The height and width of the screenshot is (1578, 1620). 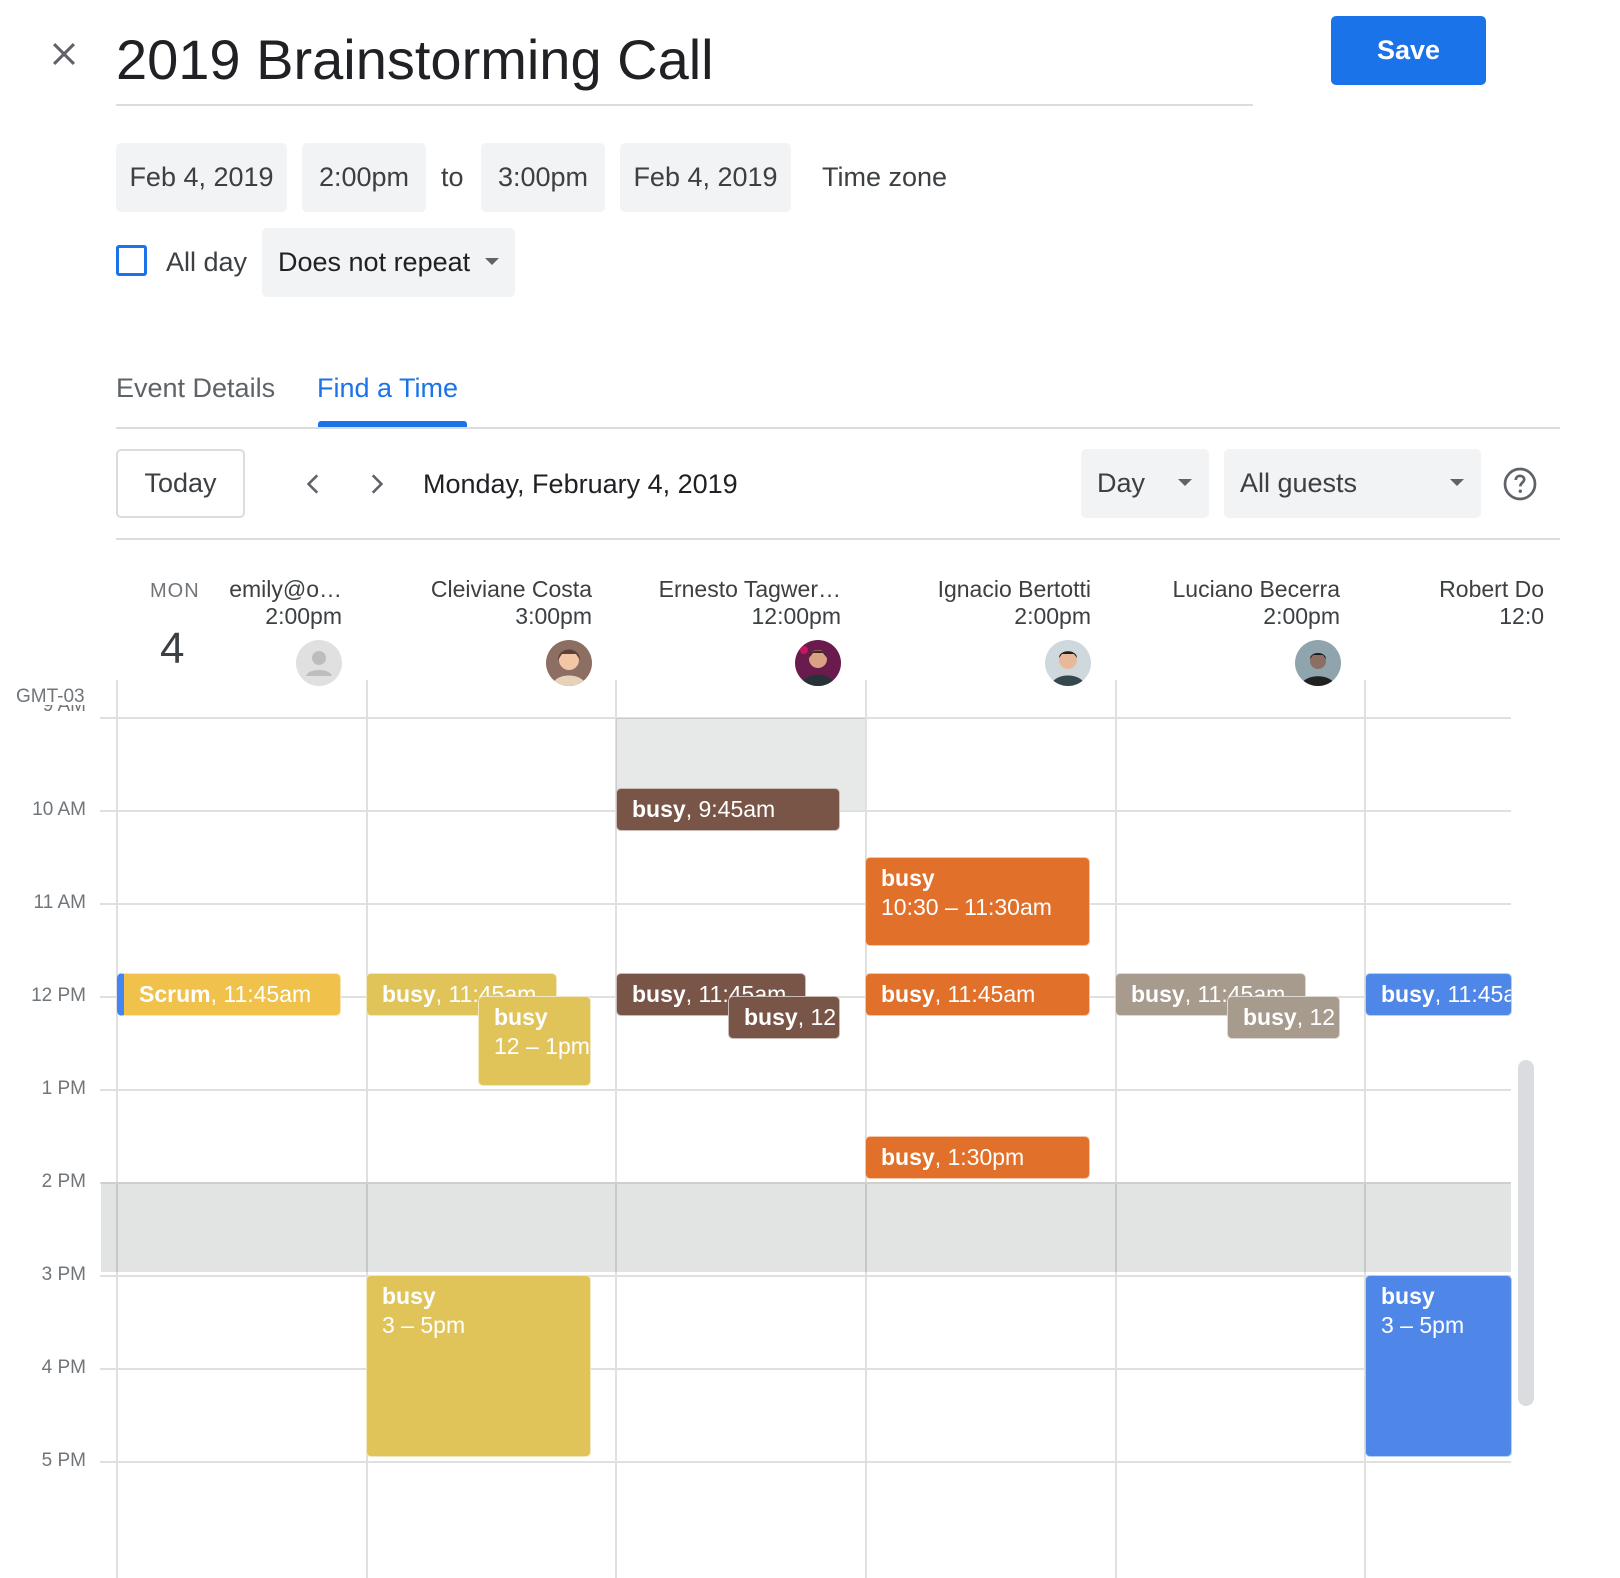 I want to click on end-time-button: 3:00pm, so click(x=543, y=177).